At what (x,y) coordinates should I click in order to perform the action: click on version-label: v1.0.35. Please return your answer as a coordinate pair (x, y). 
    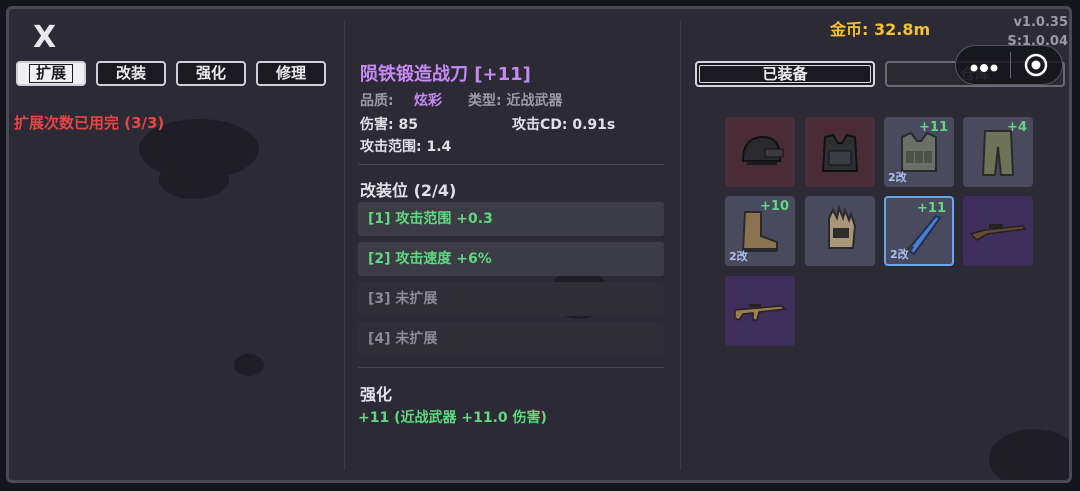
    Looking at the image, I should click on (1040, 22).